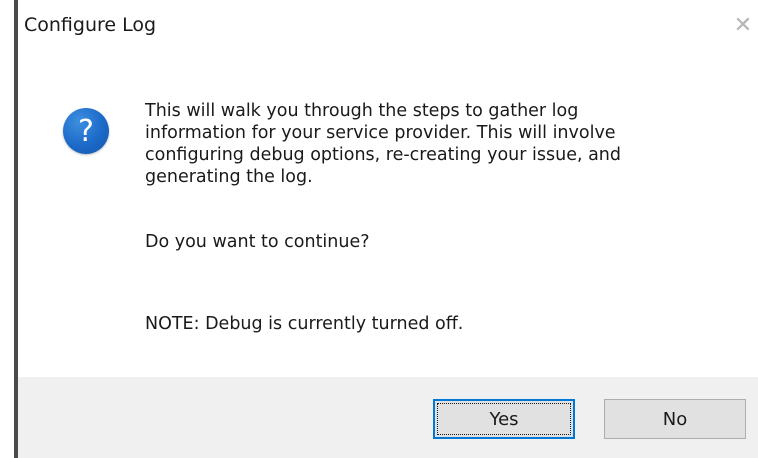 The image size is (758, 458). Describe the element at coordinates (90, 25) in the screenshot. I see `dialog-title: Configure Log` at that location.